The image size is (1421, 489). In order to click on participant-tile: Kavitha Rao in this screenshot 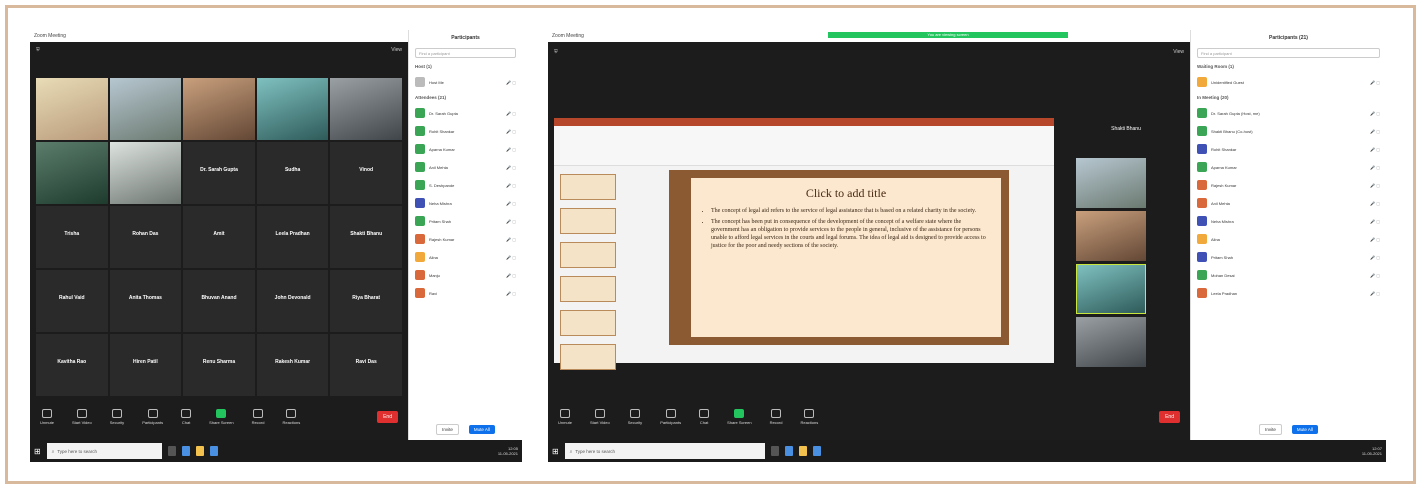, I will do `click(72, 365)`.